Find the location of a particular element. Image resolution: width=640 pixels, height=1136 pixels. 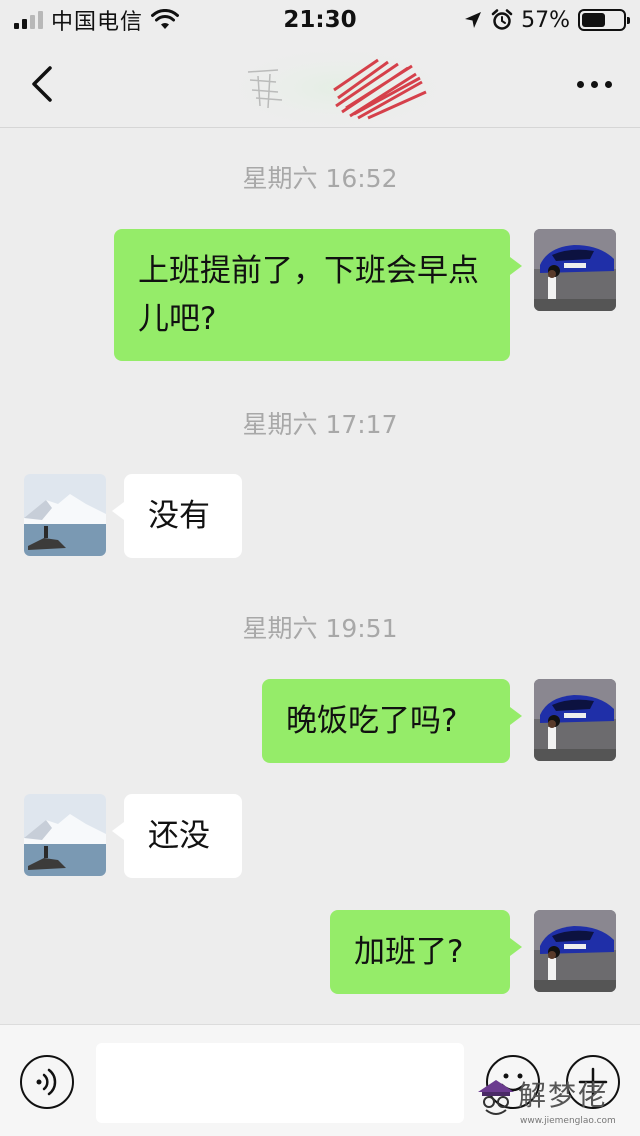

watermark-text: 解梦佬 is located at coordinates (563, 1095).